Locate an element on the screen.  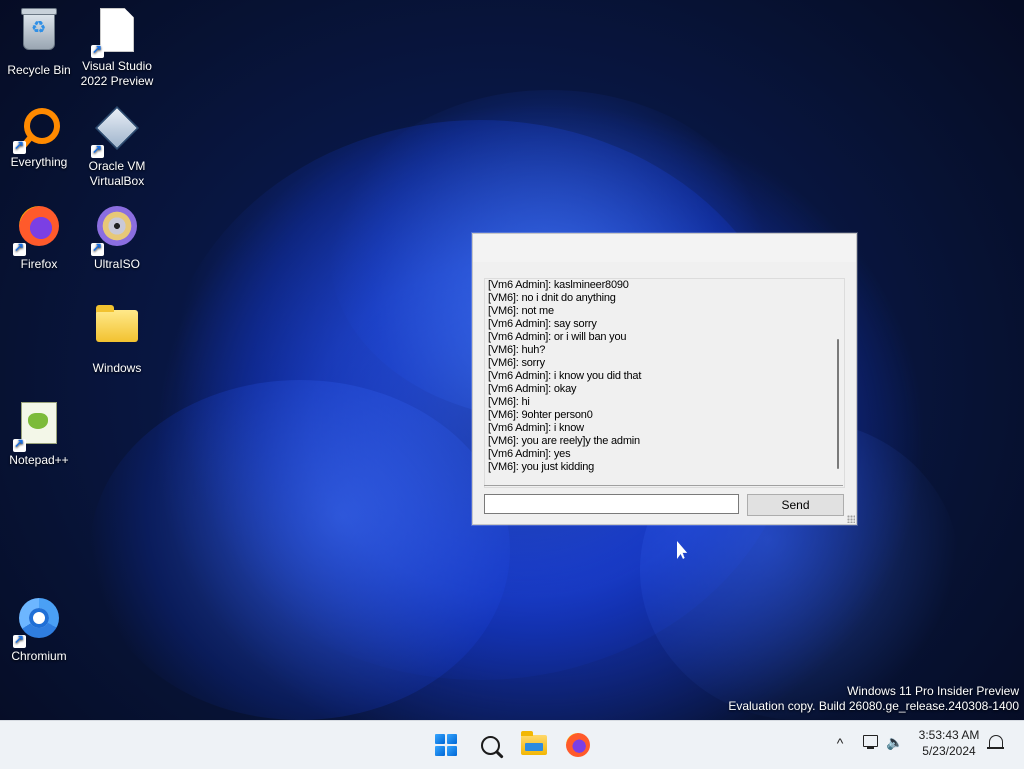
visual-studio-icon is located at coordinates (116, 33).